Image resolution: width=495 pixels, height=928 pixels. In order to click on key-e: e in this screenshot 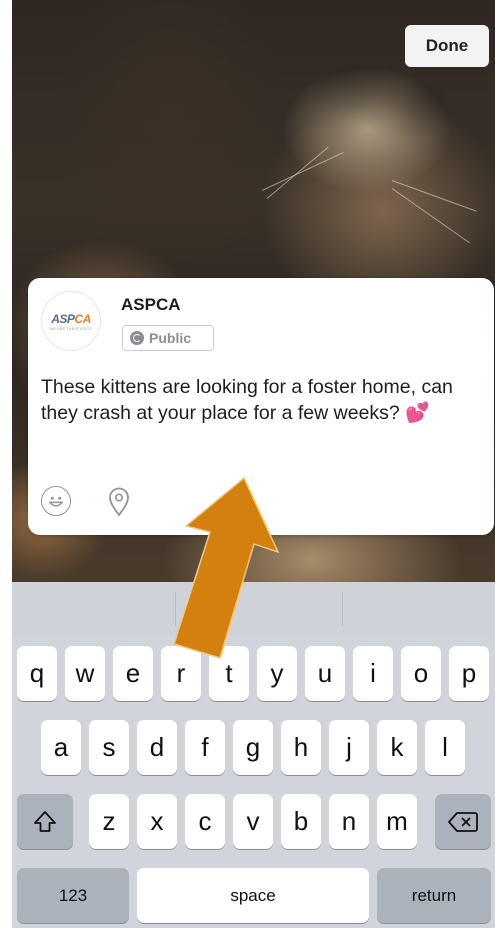, I will do `click(133, 673)`.